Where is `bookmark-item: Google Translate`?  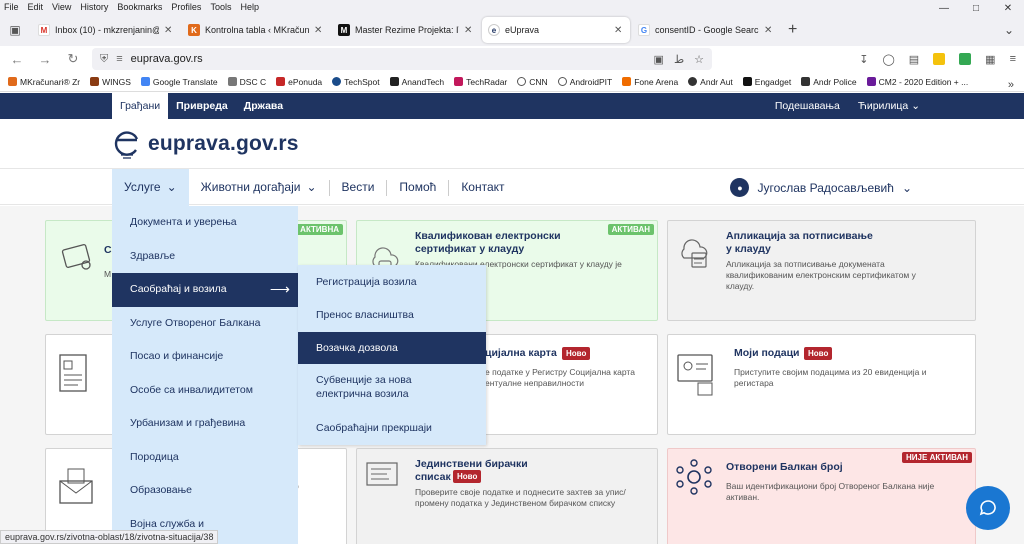 bookmark-item: Google Translate is located at coordinates (179, 82).